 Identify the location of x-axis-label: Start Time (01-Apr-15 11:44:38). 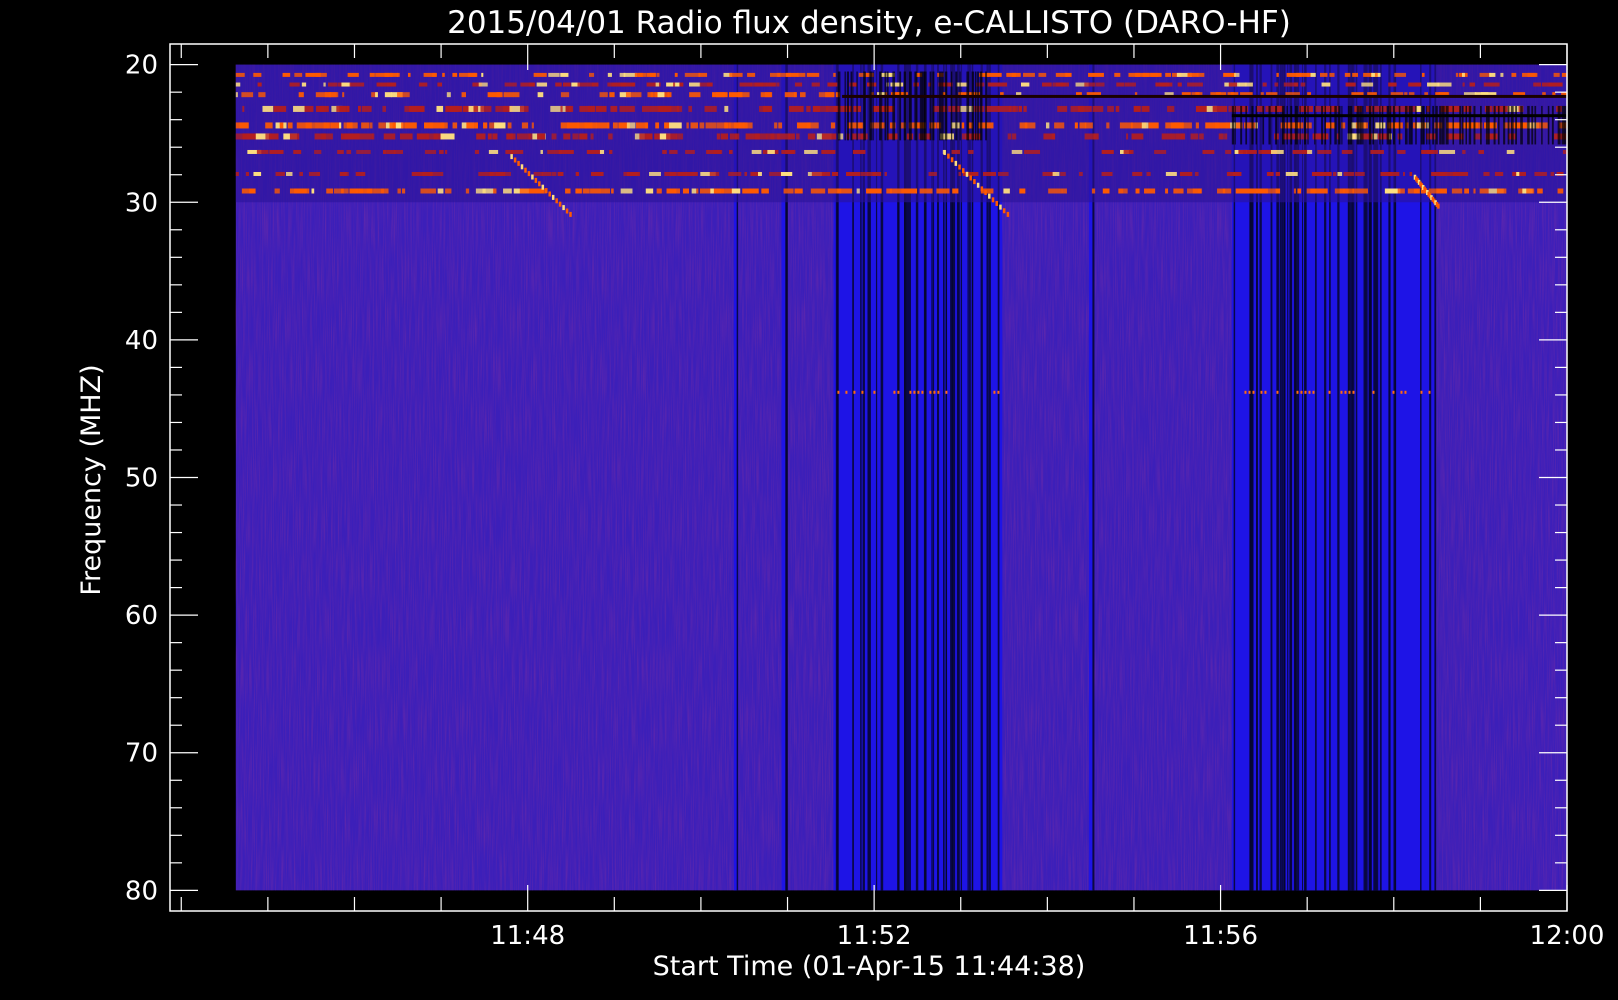
(869, 966).